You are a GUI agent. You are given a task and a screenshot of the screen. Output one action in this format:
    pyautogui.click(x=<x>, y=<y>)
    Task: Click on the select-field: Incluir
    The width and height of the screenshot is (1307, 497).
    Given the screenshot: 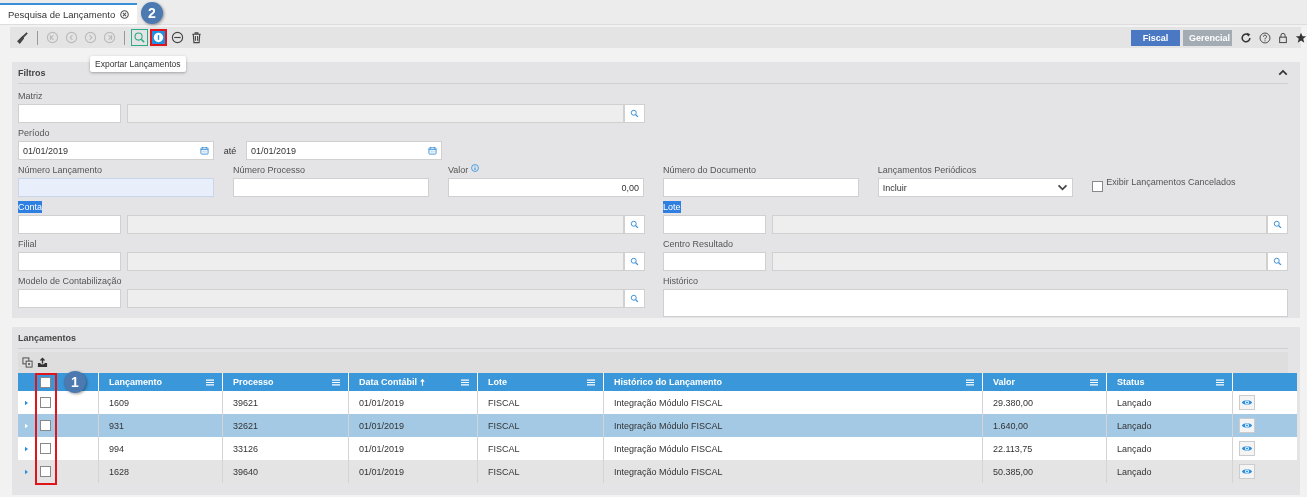 What is the action you would take?
    pyautogui.click(x=975, y=187)
    